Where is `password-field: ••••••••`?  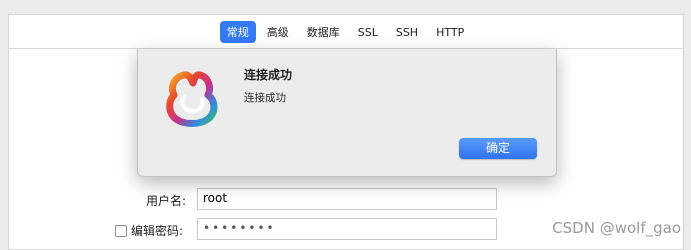
password-field: •••••••• is located at coordinates (347, 229).